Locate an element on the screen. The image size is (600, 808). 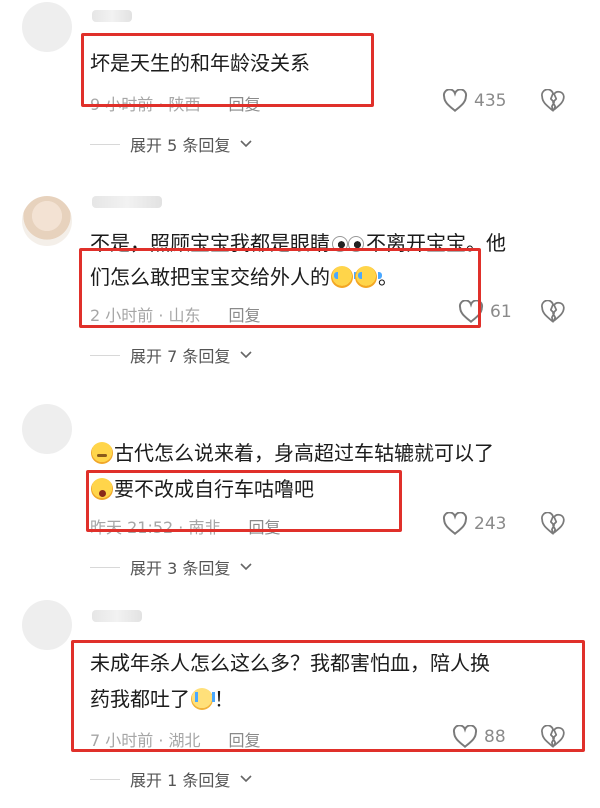
comment-text: 古代怎么说来着，身高超过车轱辘就可以了 is located at coordinates (292, 453).